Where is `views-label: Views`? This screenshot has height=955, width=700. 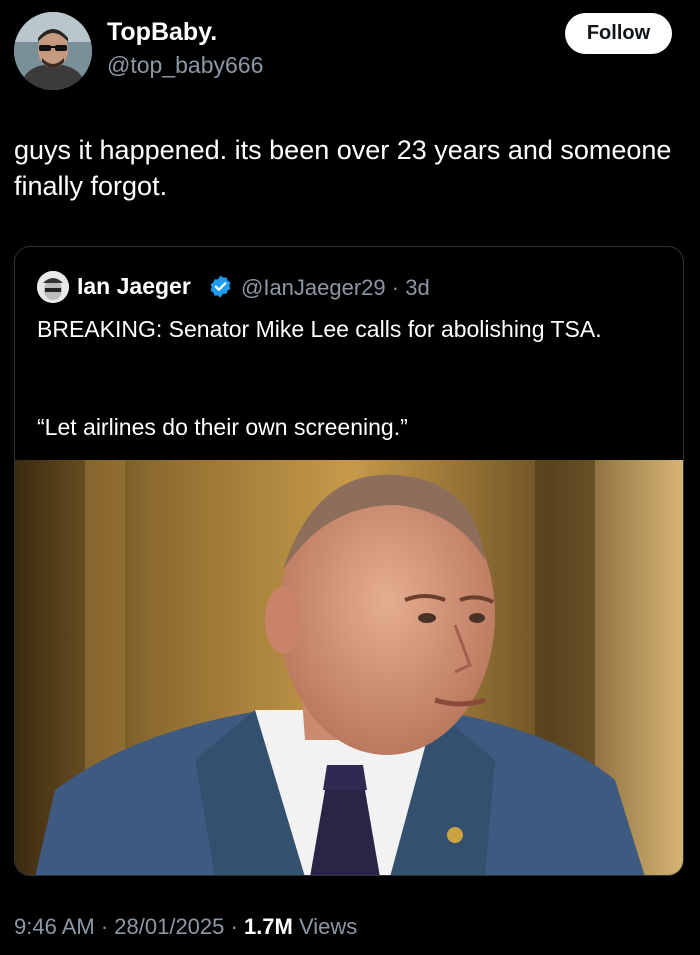
views-label: Views is located at coordinates (328, 926).